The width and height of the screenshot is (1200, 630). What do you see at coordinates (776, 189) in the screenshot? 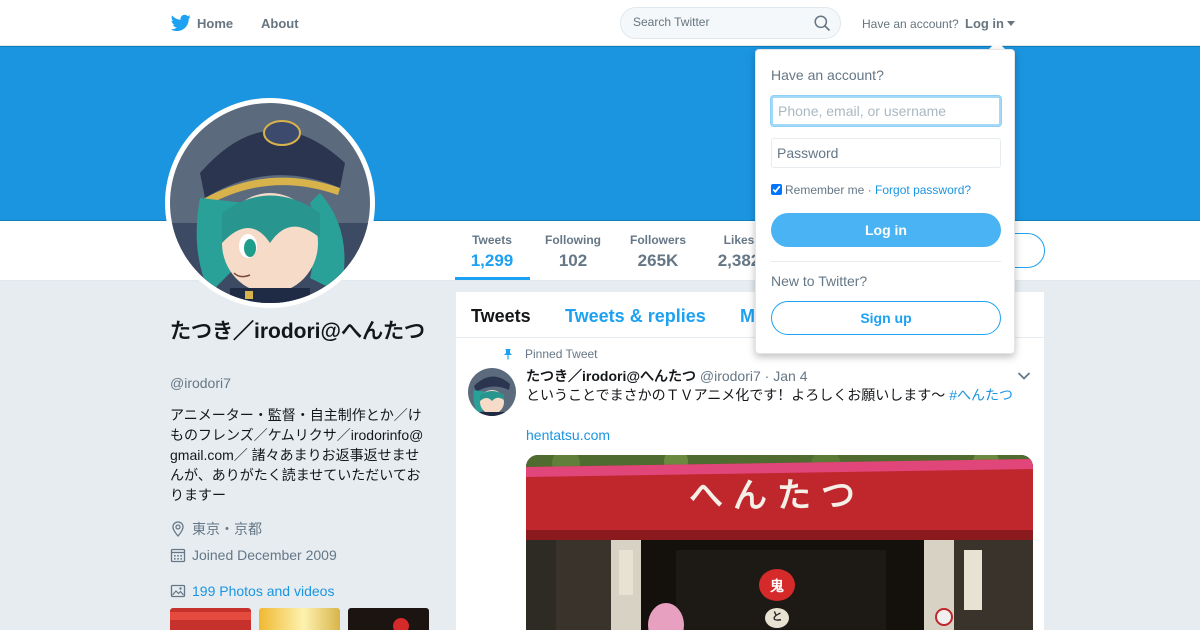
I see `remember-me-checkbox` at bounding box center [776, 189].